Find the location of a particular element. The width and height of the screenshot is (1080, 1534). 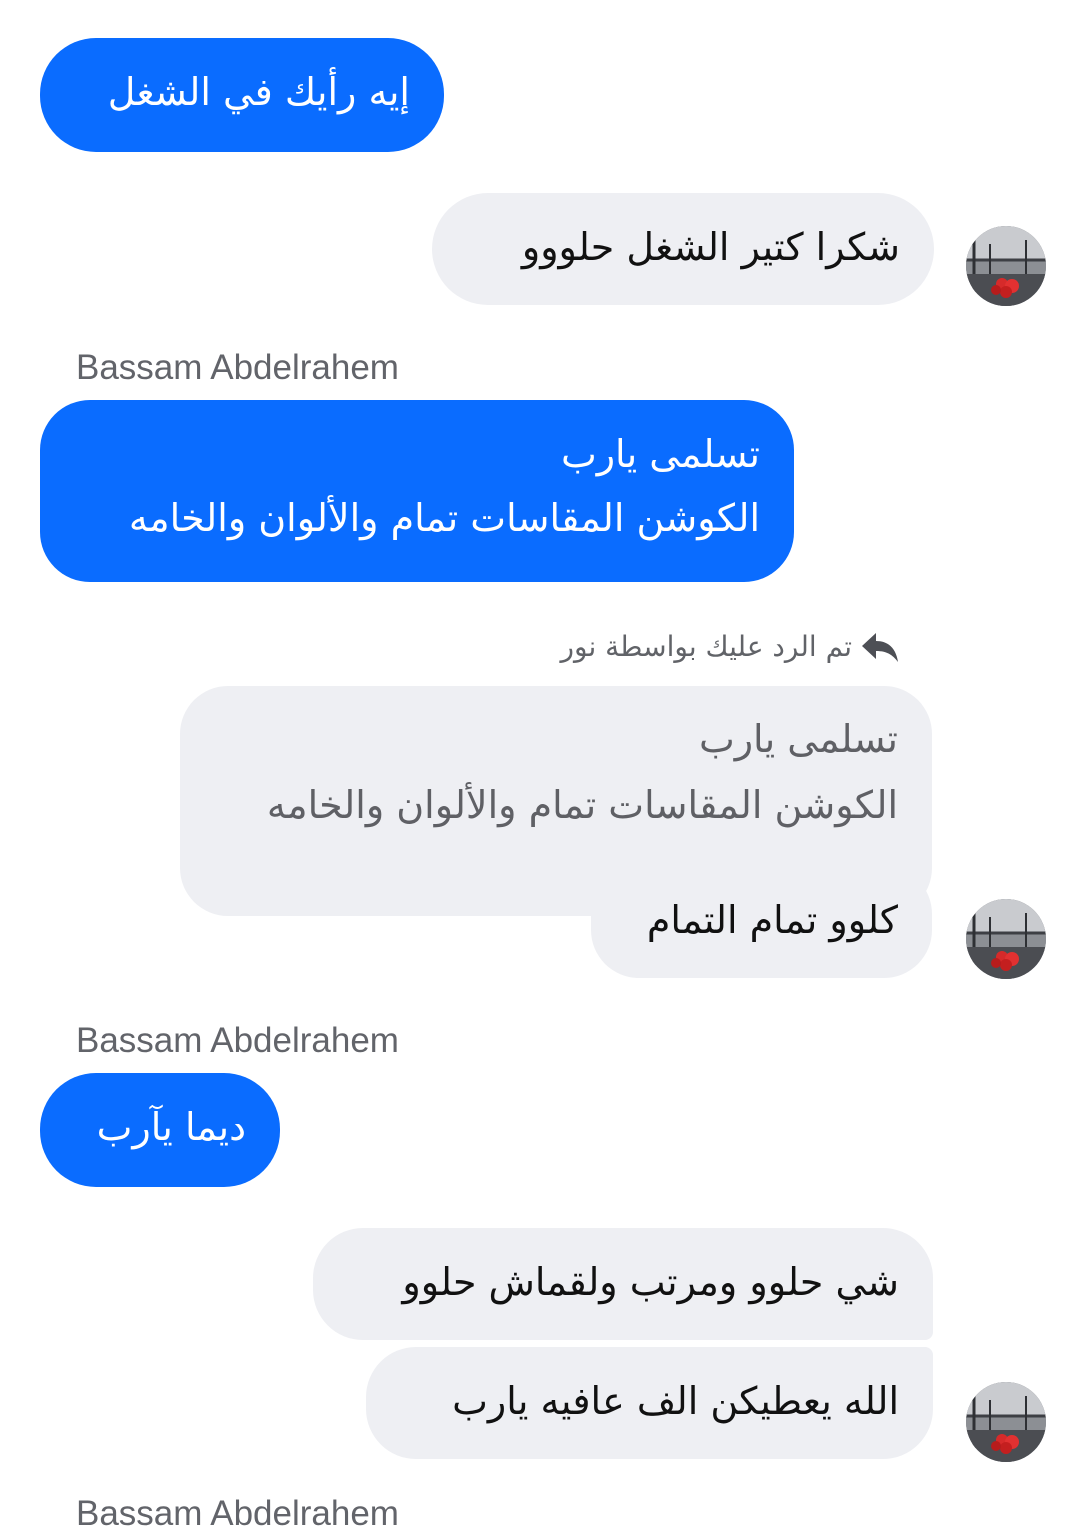

message-text: شي حلوو ومرتب ولقماش حلوو is located at coordinates (650, 1282).